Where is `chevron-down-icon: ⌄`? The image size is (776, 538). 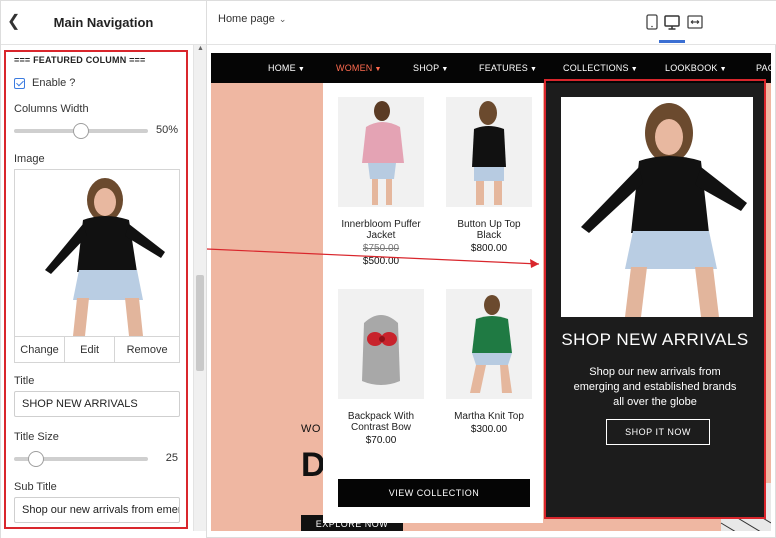 chevron-down-icon: ⌄ is located at coordinates (282, 19).